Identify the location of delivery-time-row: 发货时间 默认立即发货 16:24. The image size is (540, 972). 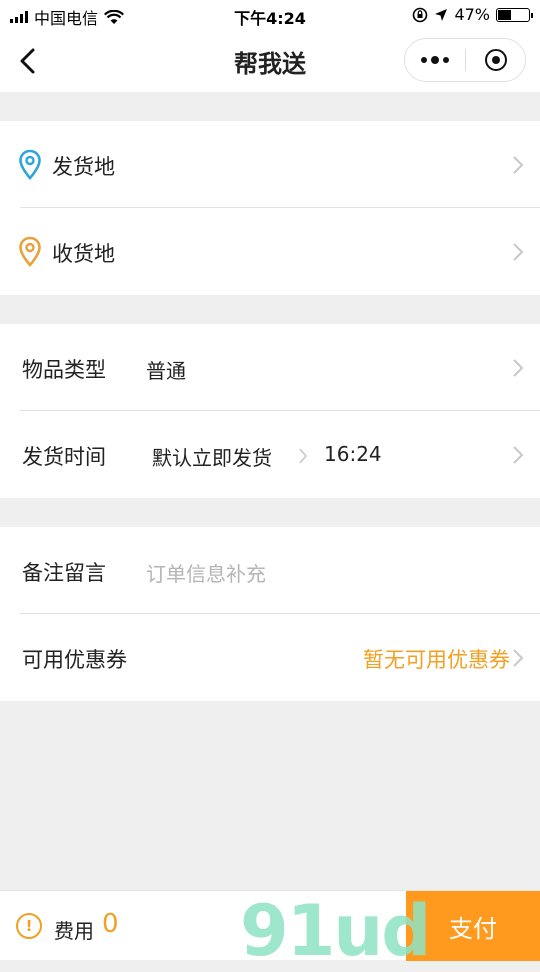
(270, 454).